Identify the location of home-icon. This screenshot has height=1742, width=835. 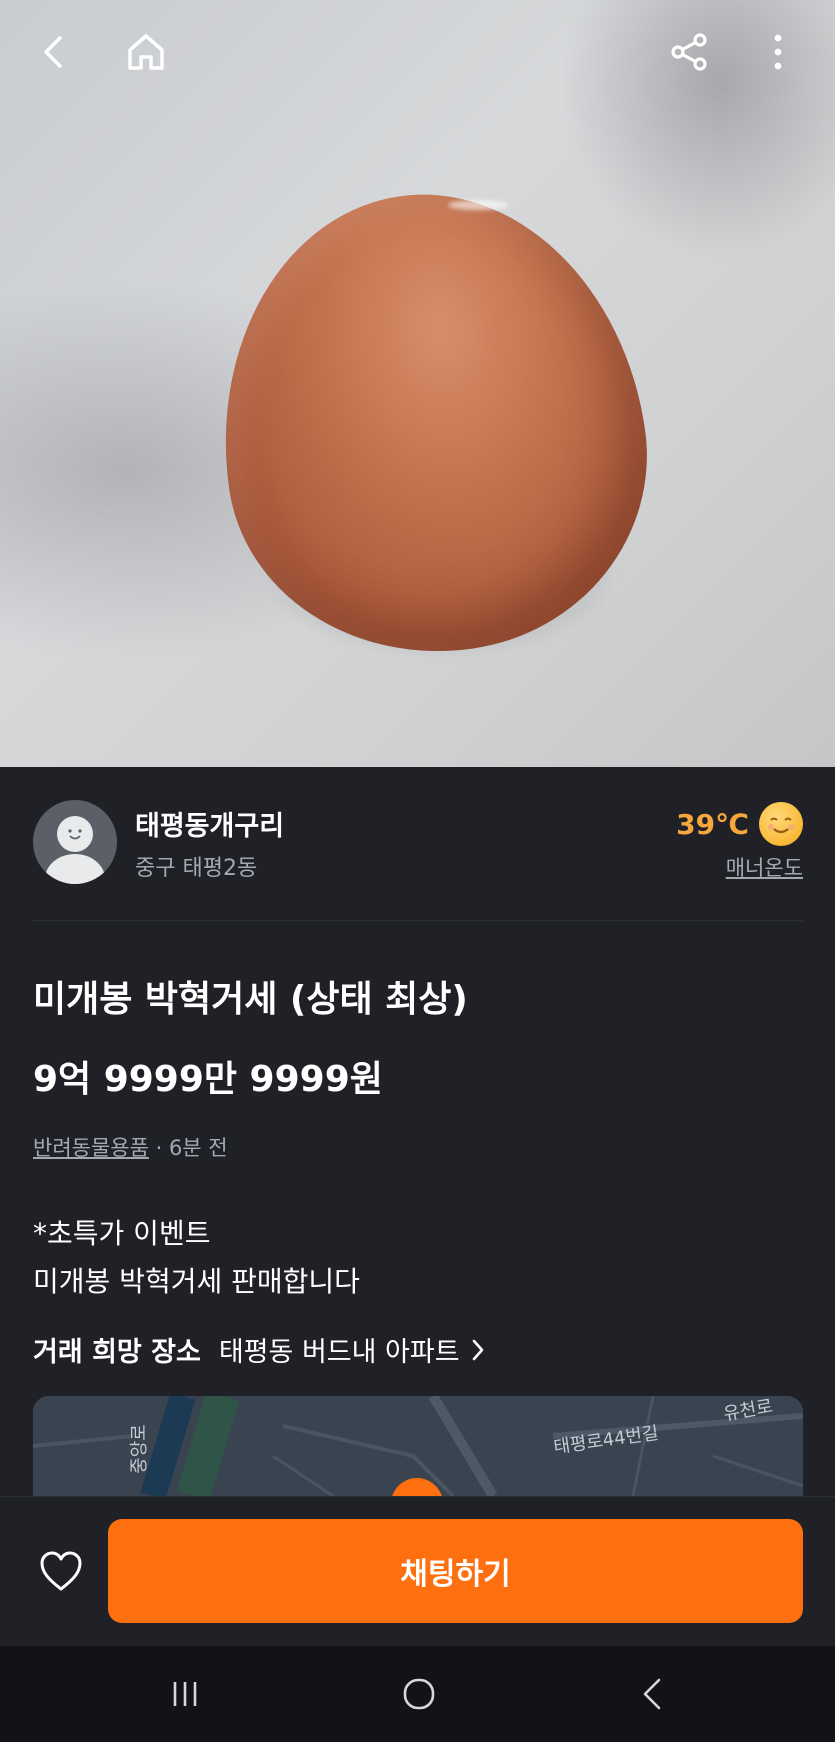
(146, 52).